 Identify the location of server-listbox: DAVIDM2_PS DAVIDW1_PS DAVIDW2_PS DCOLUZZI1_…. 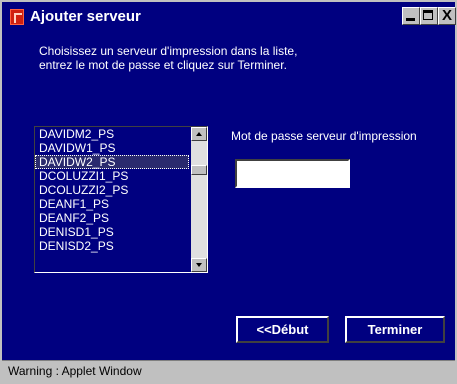
(121, 199).